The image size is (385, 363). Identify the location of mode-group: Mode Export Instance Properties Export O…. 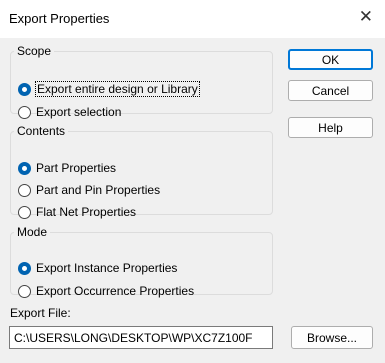
(141, 261).